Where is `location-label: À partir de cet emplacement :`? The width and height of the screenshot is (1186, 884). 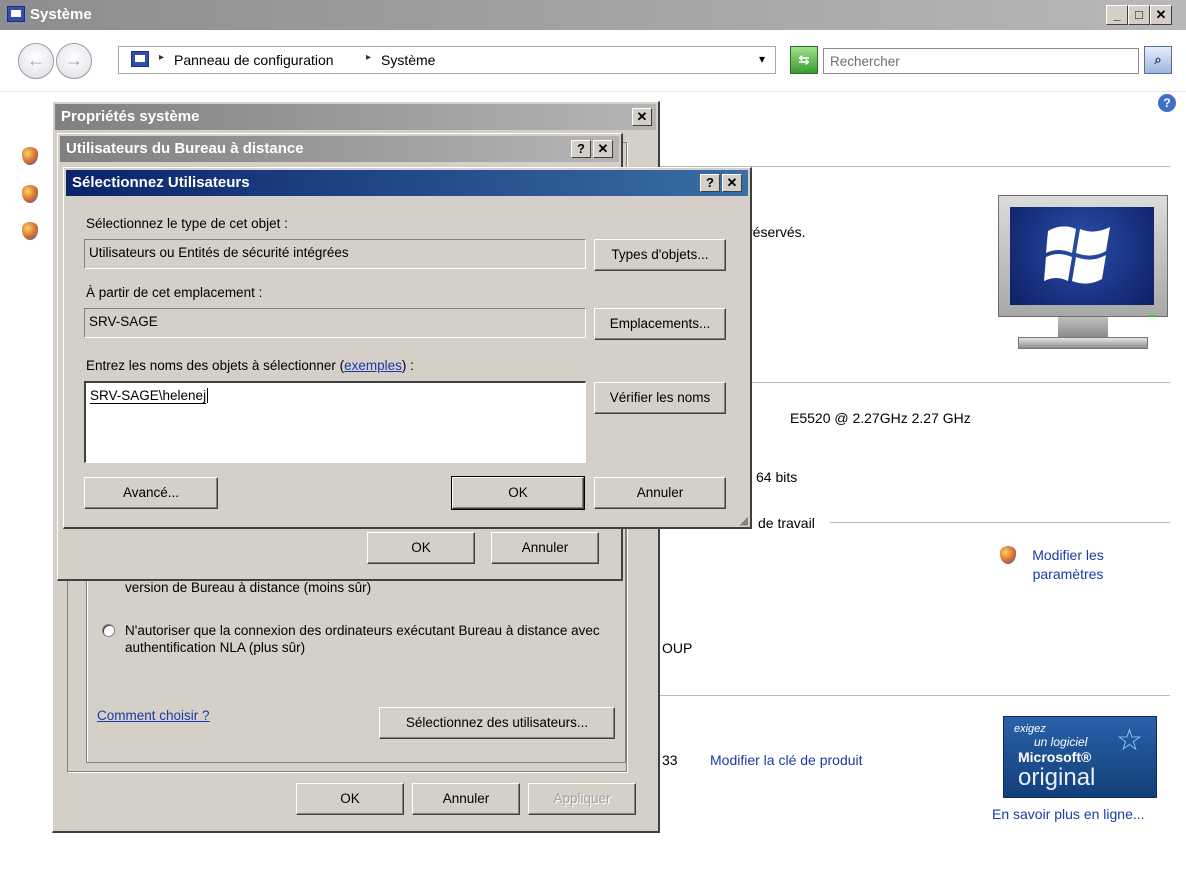
location-label: À partir de cet emplacement : is located at coordinates (174, 292).